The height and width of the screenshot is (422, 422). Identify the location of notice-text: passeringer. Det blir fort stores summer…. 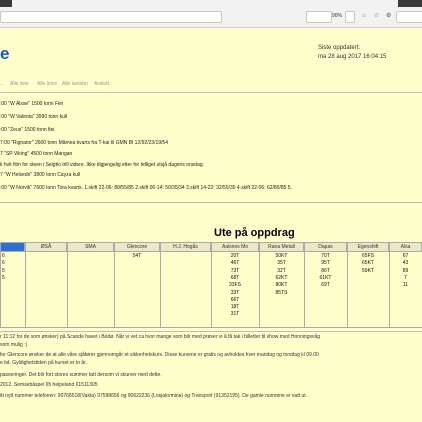
(81, 375).